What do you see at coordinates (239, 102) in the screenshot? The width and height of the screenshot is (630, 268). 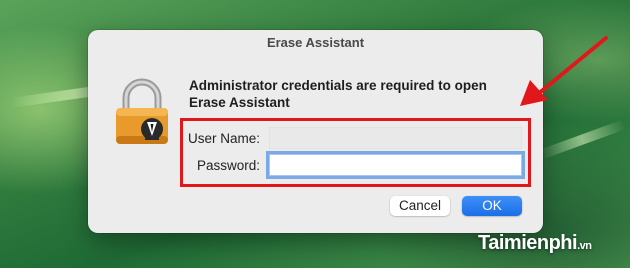 I see `auth-message-line: Erase Assistant` at bounding box center [239, 102].